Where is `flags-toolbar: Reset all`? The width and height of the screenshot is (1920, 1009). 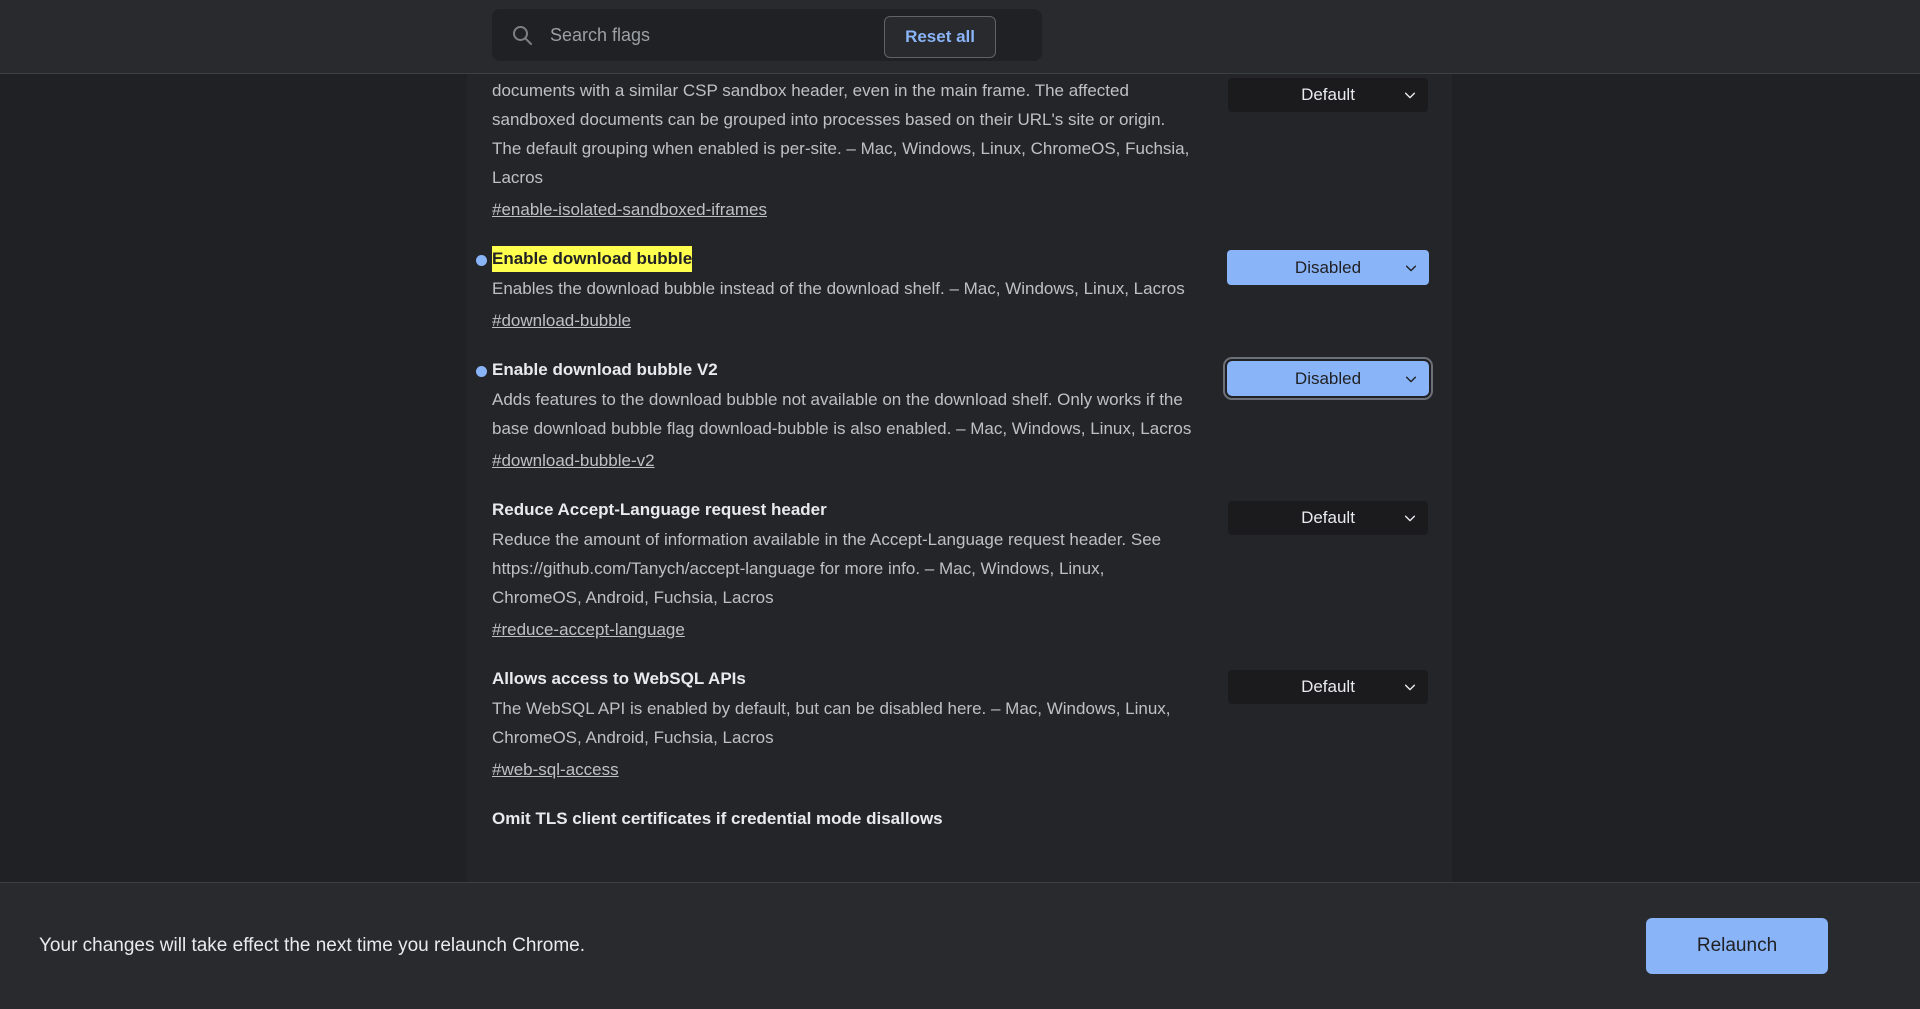 flags-toolbar: Reset all is located at coordinates (960, 37).